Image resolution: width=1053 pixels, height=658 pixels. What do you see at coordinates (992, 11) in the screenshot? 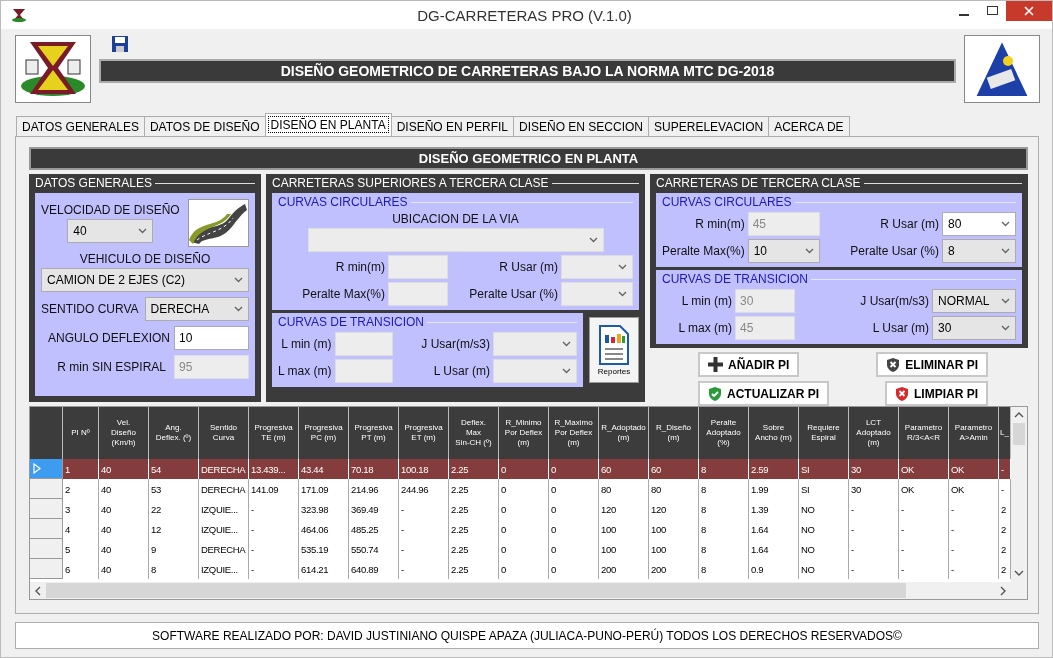
I see `maximize-icon` at bounding box center [992, 11].